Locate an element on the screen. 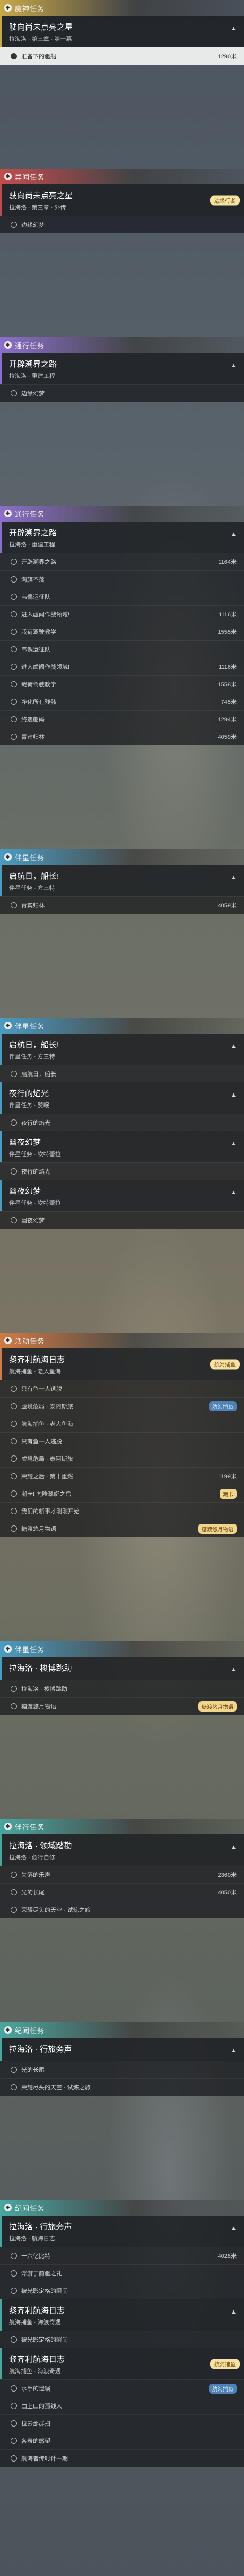 The height and width of the screenshot is (2576, 244). step-label: 边缘幻梦 is located at coordinates (33, 225).